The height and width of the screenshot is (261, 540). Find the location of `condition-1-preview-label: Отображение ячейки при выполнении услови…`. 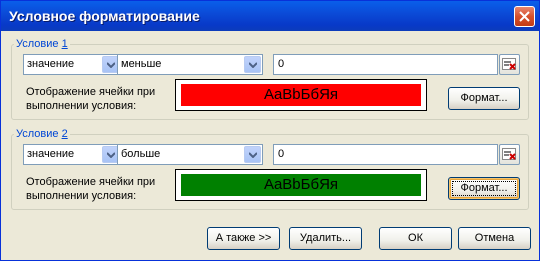

condition-1-preview-label: Отображение ячейки при выполнении услови… is located at coordinates (91, 99).